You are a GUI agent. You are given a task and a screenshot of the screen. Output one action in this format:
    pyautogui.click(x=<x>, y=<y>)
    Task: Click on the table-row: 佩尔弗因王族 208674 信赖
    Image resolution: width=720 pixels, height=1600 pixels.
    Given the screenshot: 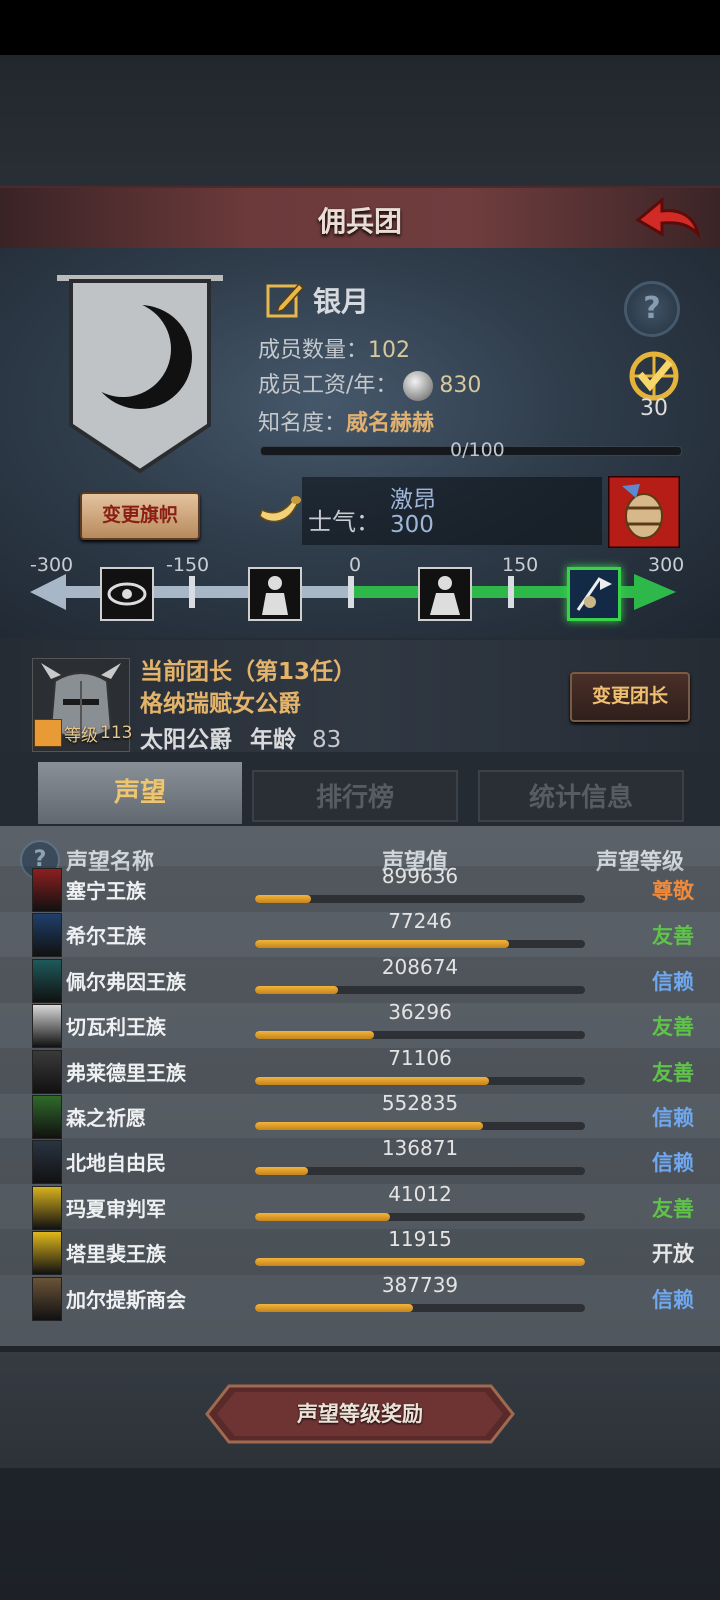 What is the action you would take?
    pyautogui.click(x=360, y=979)
    